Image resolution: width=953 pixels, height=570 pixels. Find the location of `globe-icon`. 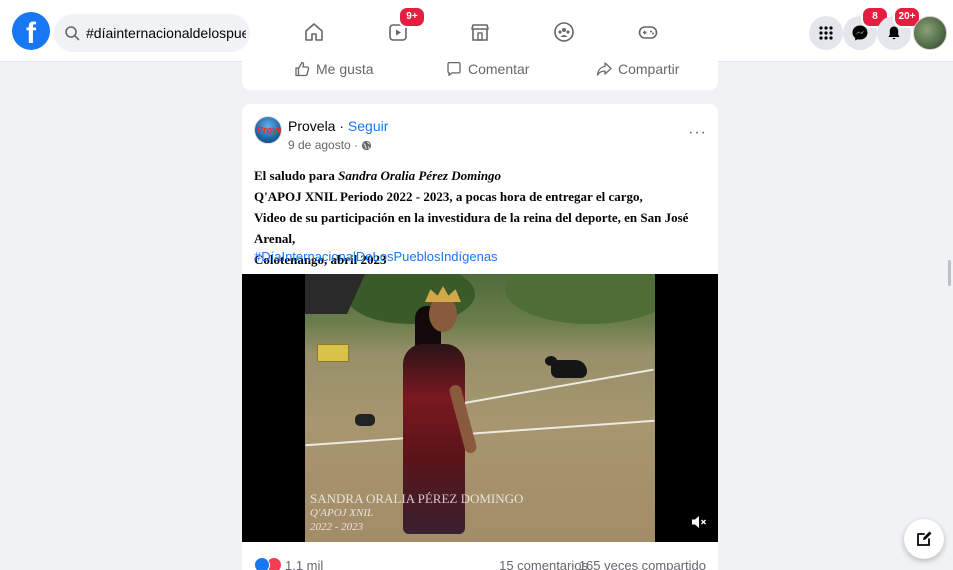

globe-icon is located at coordinates (366, 145).